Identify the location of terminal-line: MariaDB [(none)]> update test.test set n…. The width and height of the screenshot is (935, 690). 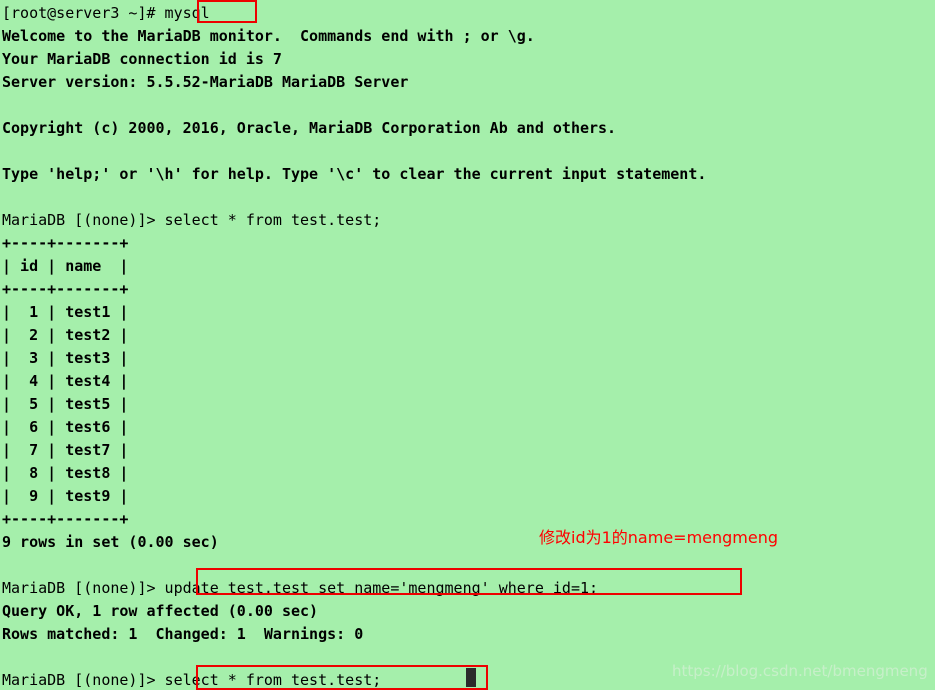
(300, 588).